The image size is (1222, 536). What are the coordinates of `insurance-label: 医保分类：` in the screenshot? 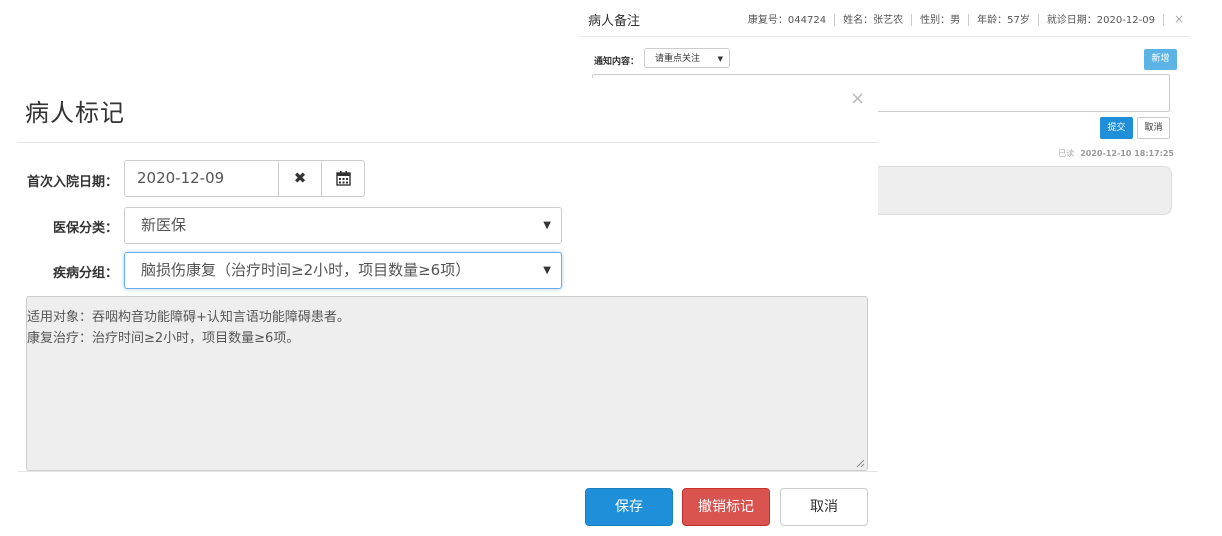 It's located at (85, 228).